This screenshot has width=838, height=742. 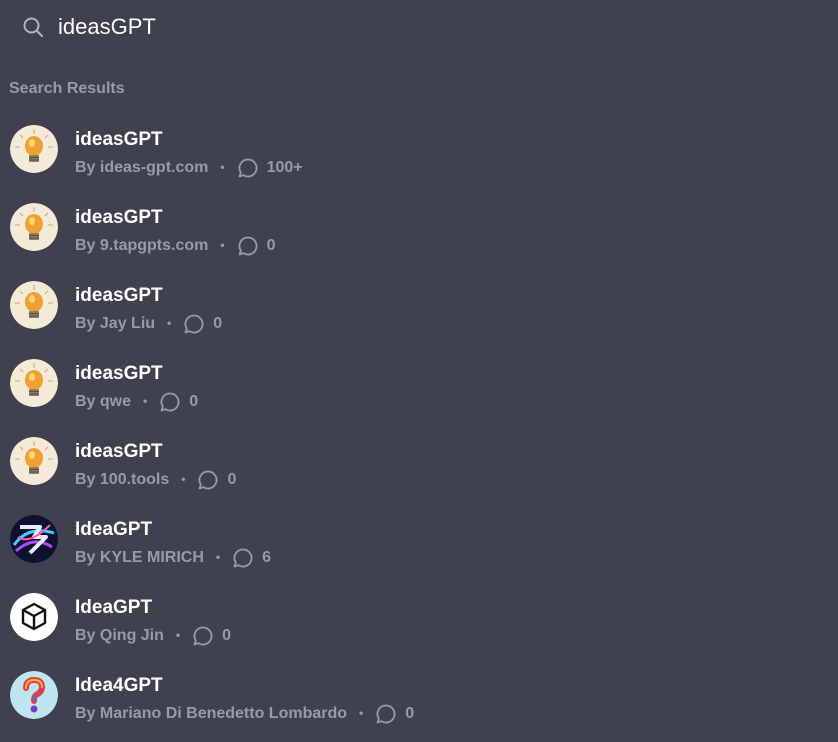 What do you see at coordinates (34, 539) in the screenshot?
I see `abstract-swirl-icon` at bounding box center [34, 539].